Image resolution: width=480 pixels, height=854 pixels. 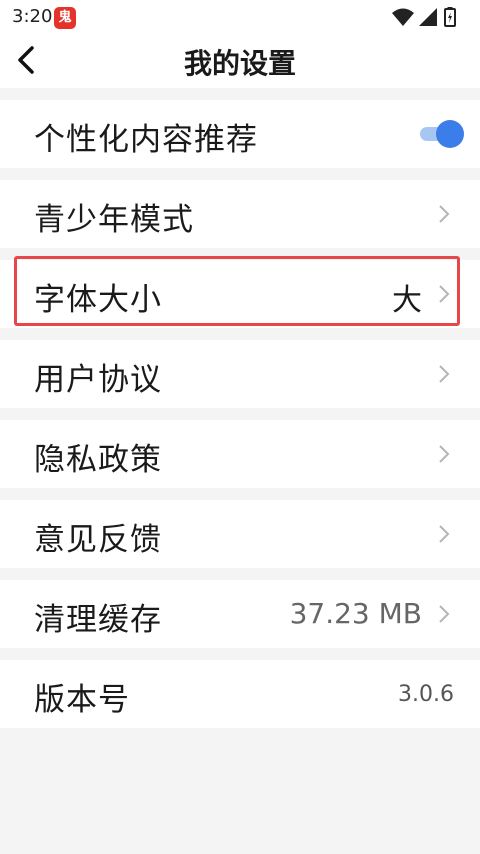 What do you see at coordinates (65, 18) in the screenshot?
I see `app-notification-icon: 鬼` at bounding box center [65, 18].